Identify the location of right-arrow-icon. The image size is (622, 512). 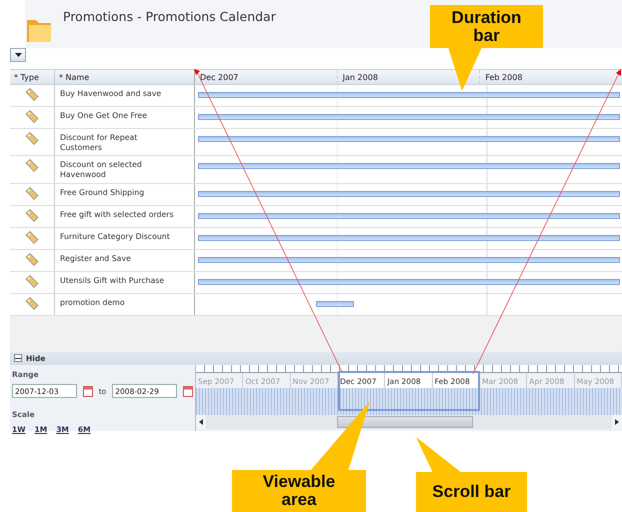
(617, 421).